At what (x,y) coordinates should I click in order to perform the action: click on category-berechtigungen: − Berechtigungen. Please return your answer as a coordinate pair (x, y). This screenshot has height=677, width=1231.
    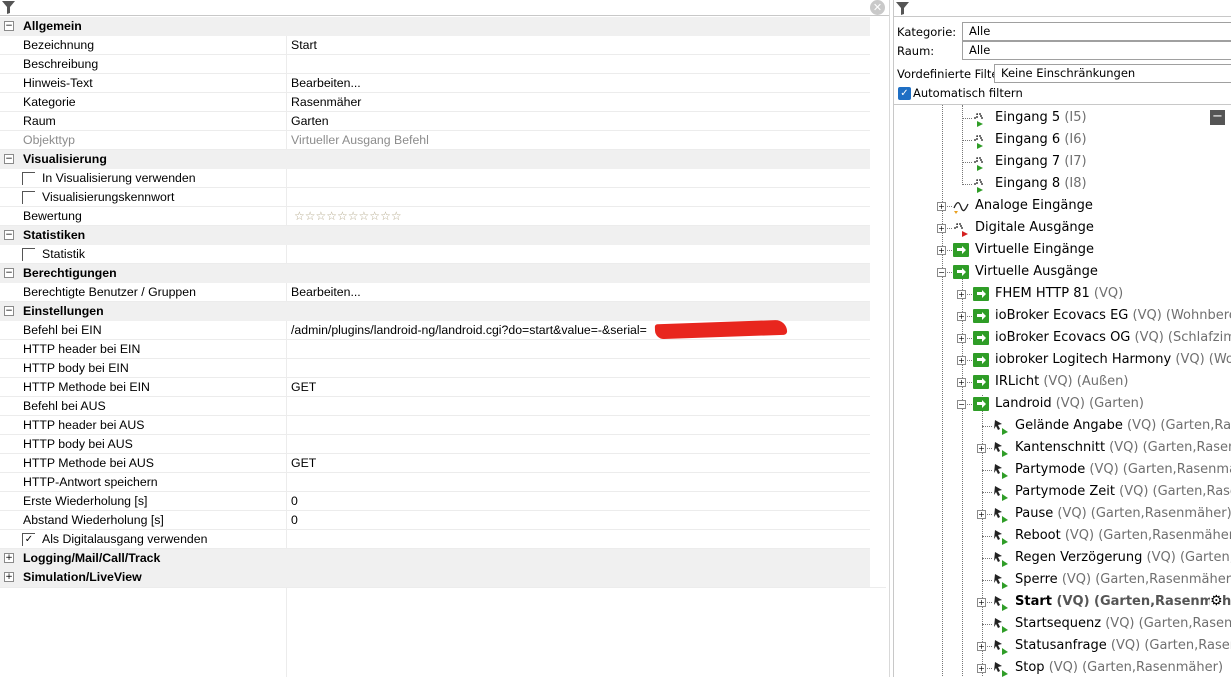
    Looking at the image, I should click on (435, 273).